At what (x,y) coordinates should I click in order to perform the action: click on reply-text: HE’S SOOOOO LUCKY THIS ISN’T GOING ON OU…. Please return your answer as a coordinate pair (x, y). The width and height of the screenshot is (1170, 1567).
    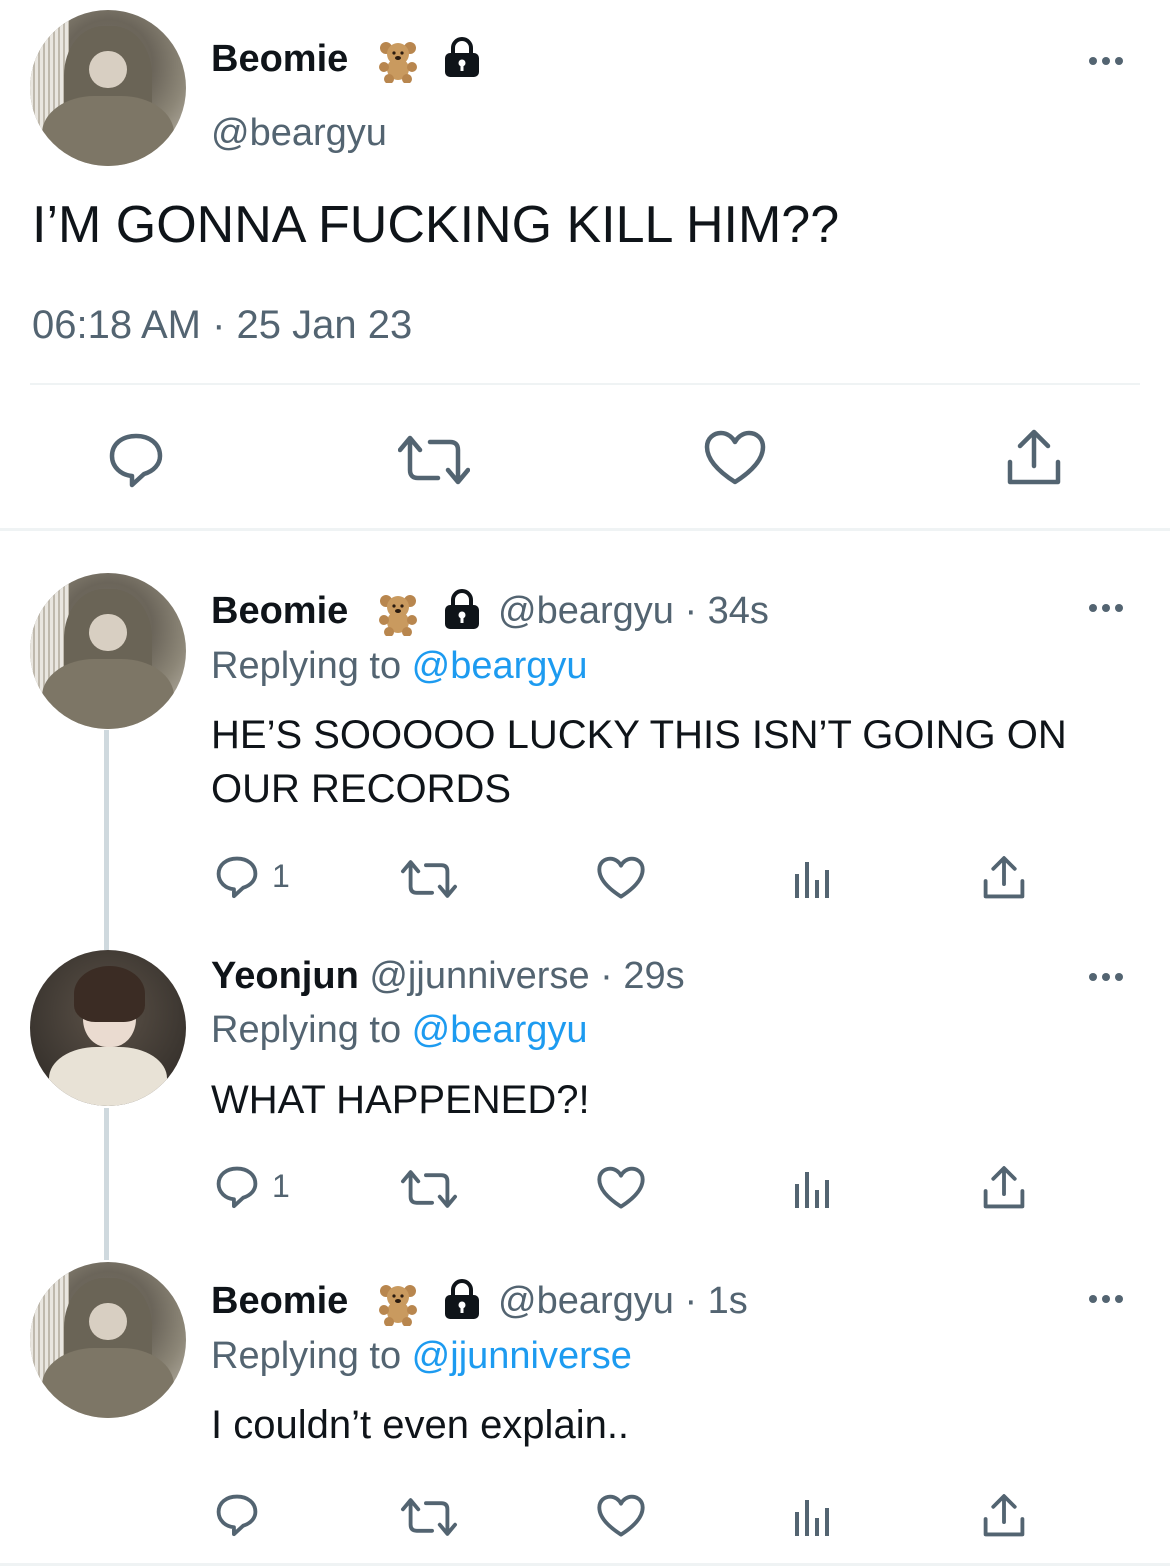
    Looking at the image, I should click on (639, 762).